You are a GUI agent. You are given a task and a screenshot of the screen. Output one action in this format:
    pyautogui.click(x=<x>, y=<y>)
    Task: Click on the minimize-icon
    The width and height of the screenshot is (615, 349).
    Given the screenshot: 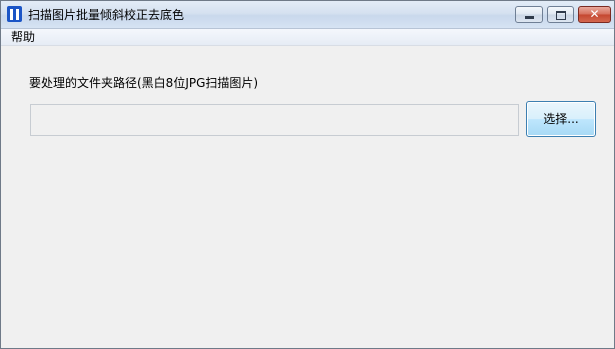 What is the action you would take?
    pyautogui.click(x=529, y=17)
    